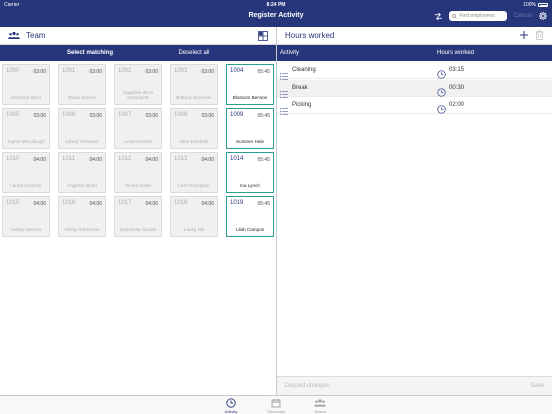  Describe the element at coordinates (414, 53) in the screenshot. I see `activity-columns: Activity Hours worked` at that location.